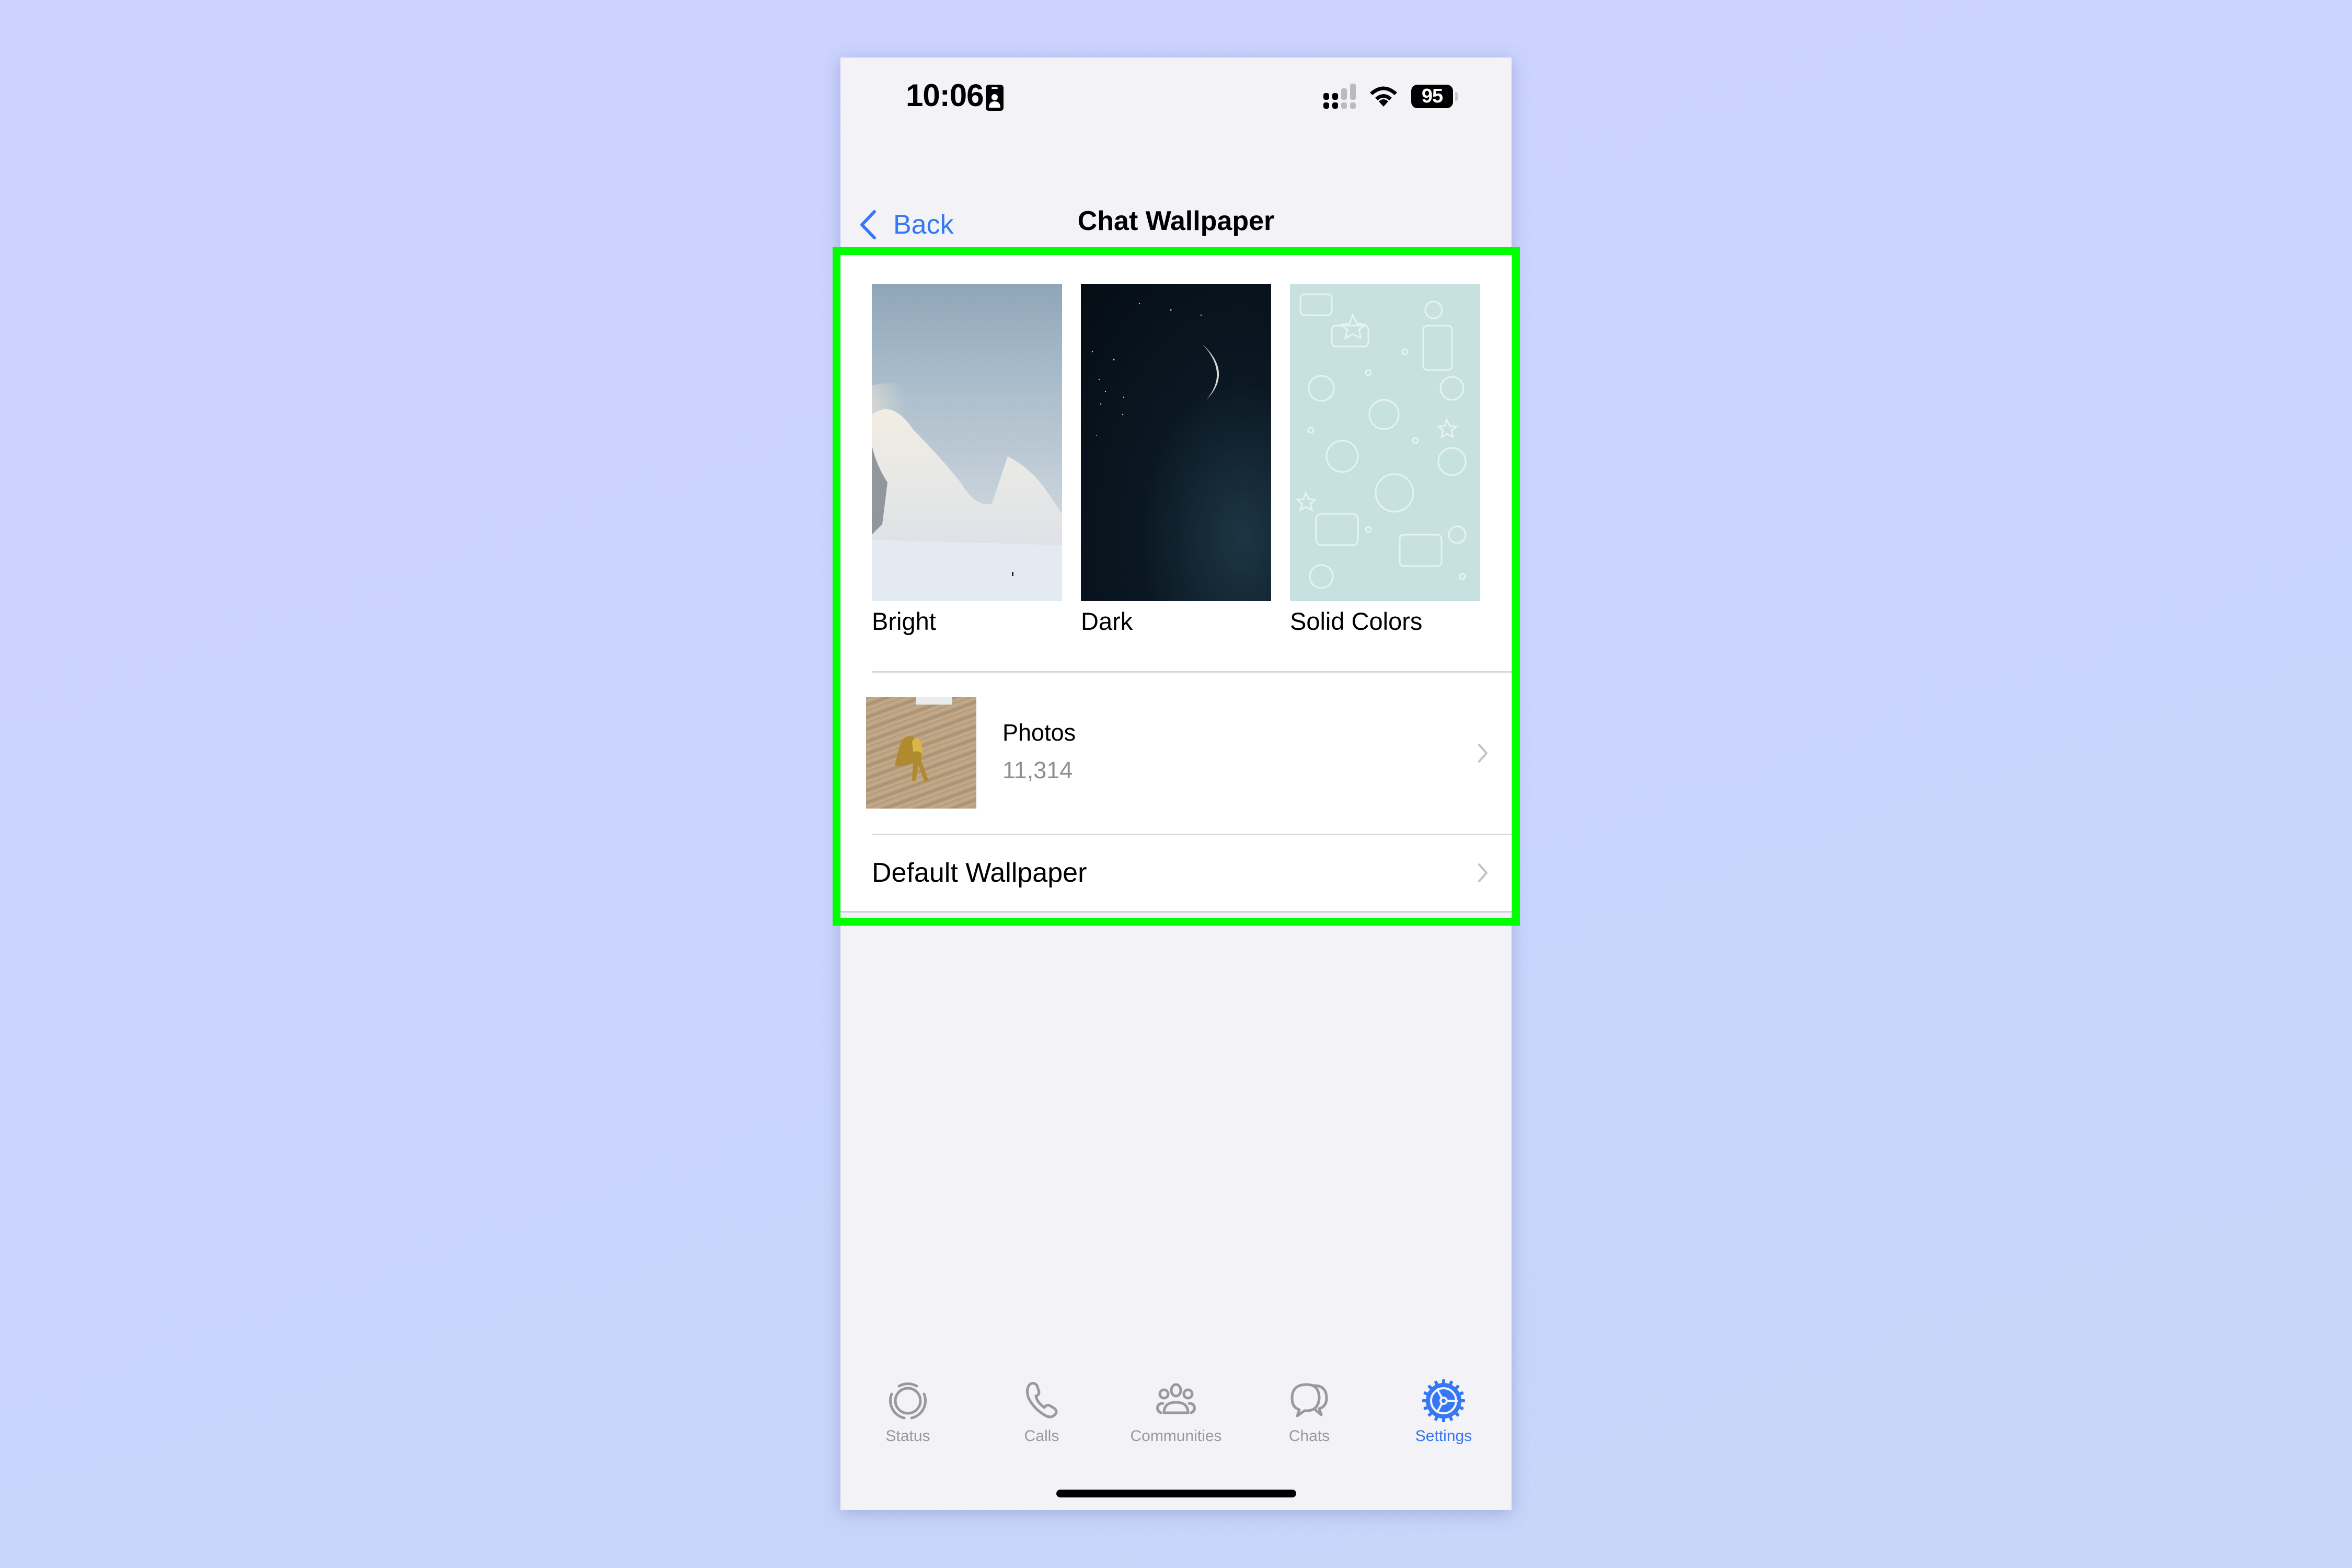  Describe the element at coordinates (1039, 732) in the screenshot. I see `photos-album-title: Photos` at that location.